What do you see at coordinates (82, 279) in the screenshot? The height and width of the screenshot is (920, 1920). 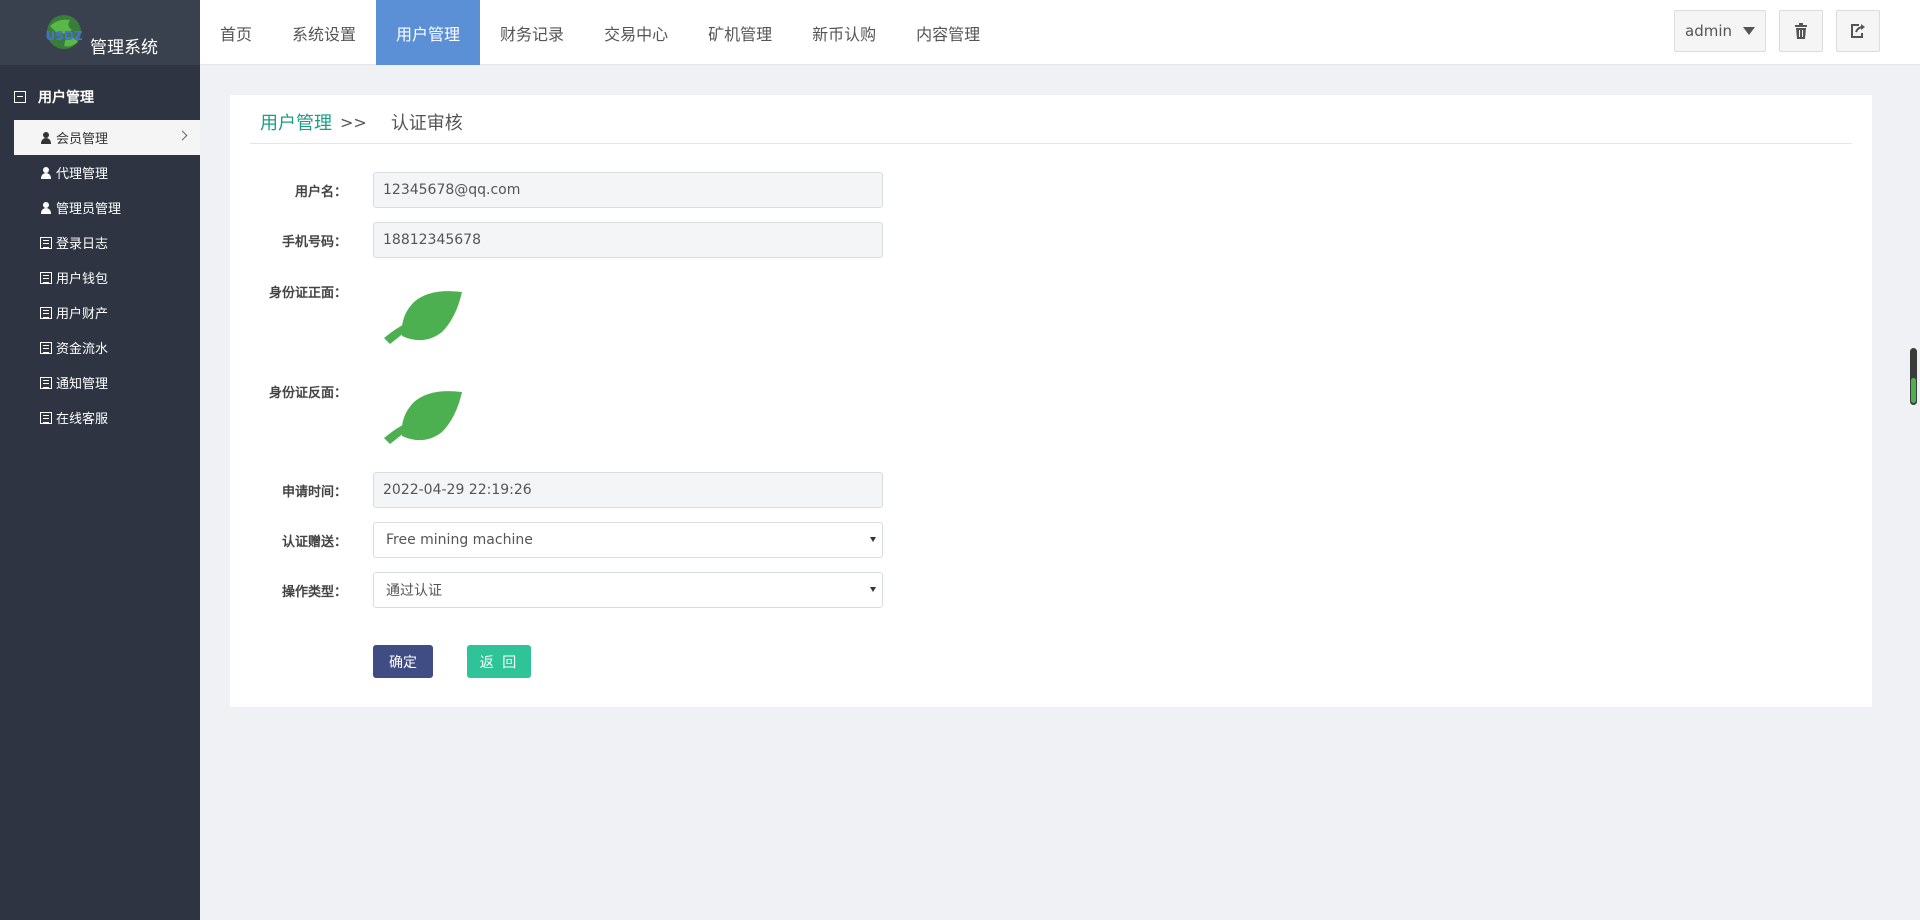 I see `sidebar-item-label: 用户钱包` at bounding box center [82, 279].